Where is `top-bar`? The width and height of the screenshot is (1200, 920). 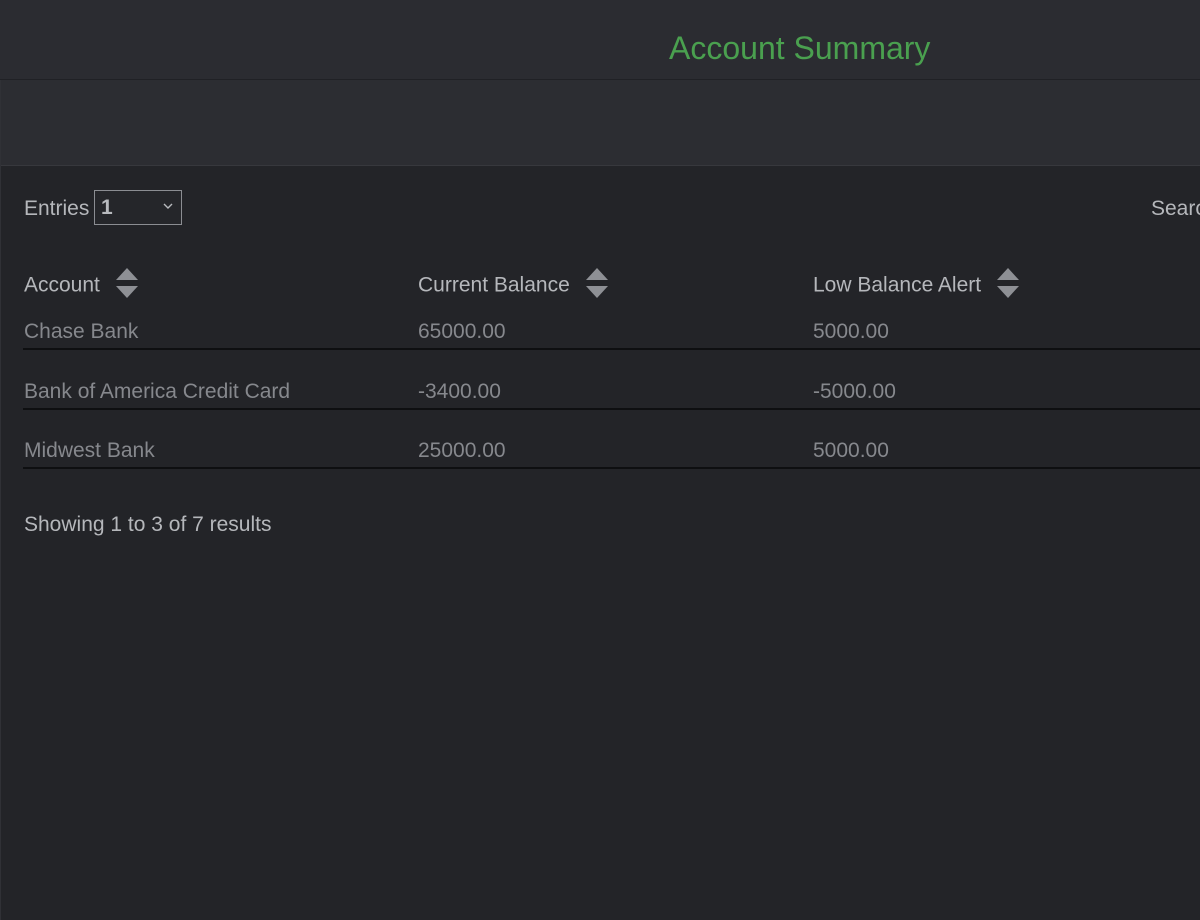
top-bar is located at coordinates (600, 40).